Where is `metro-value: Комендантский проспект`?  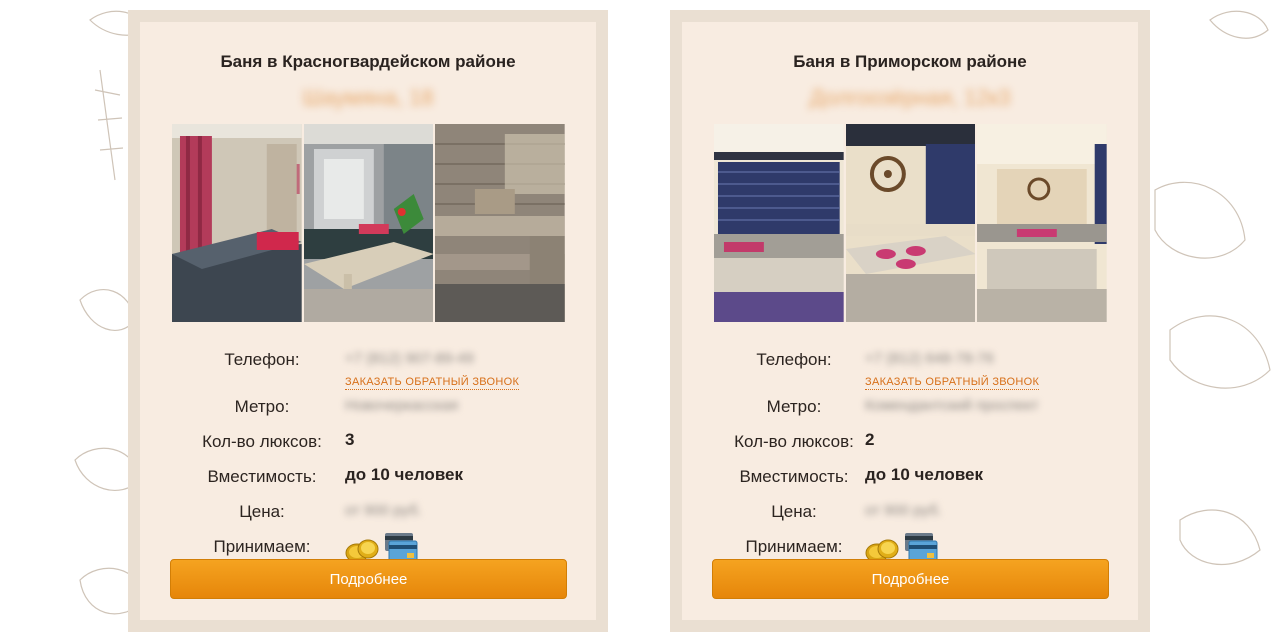
metro-value: Комендантский проспект is located at coordinates (952, 405).